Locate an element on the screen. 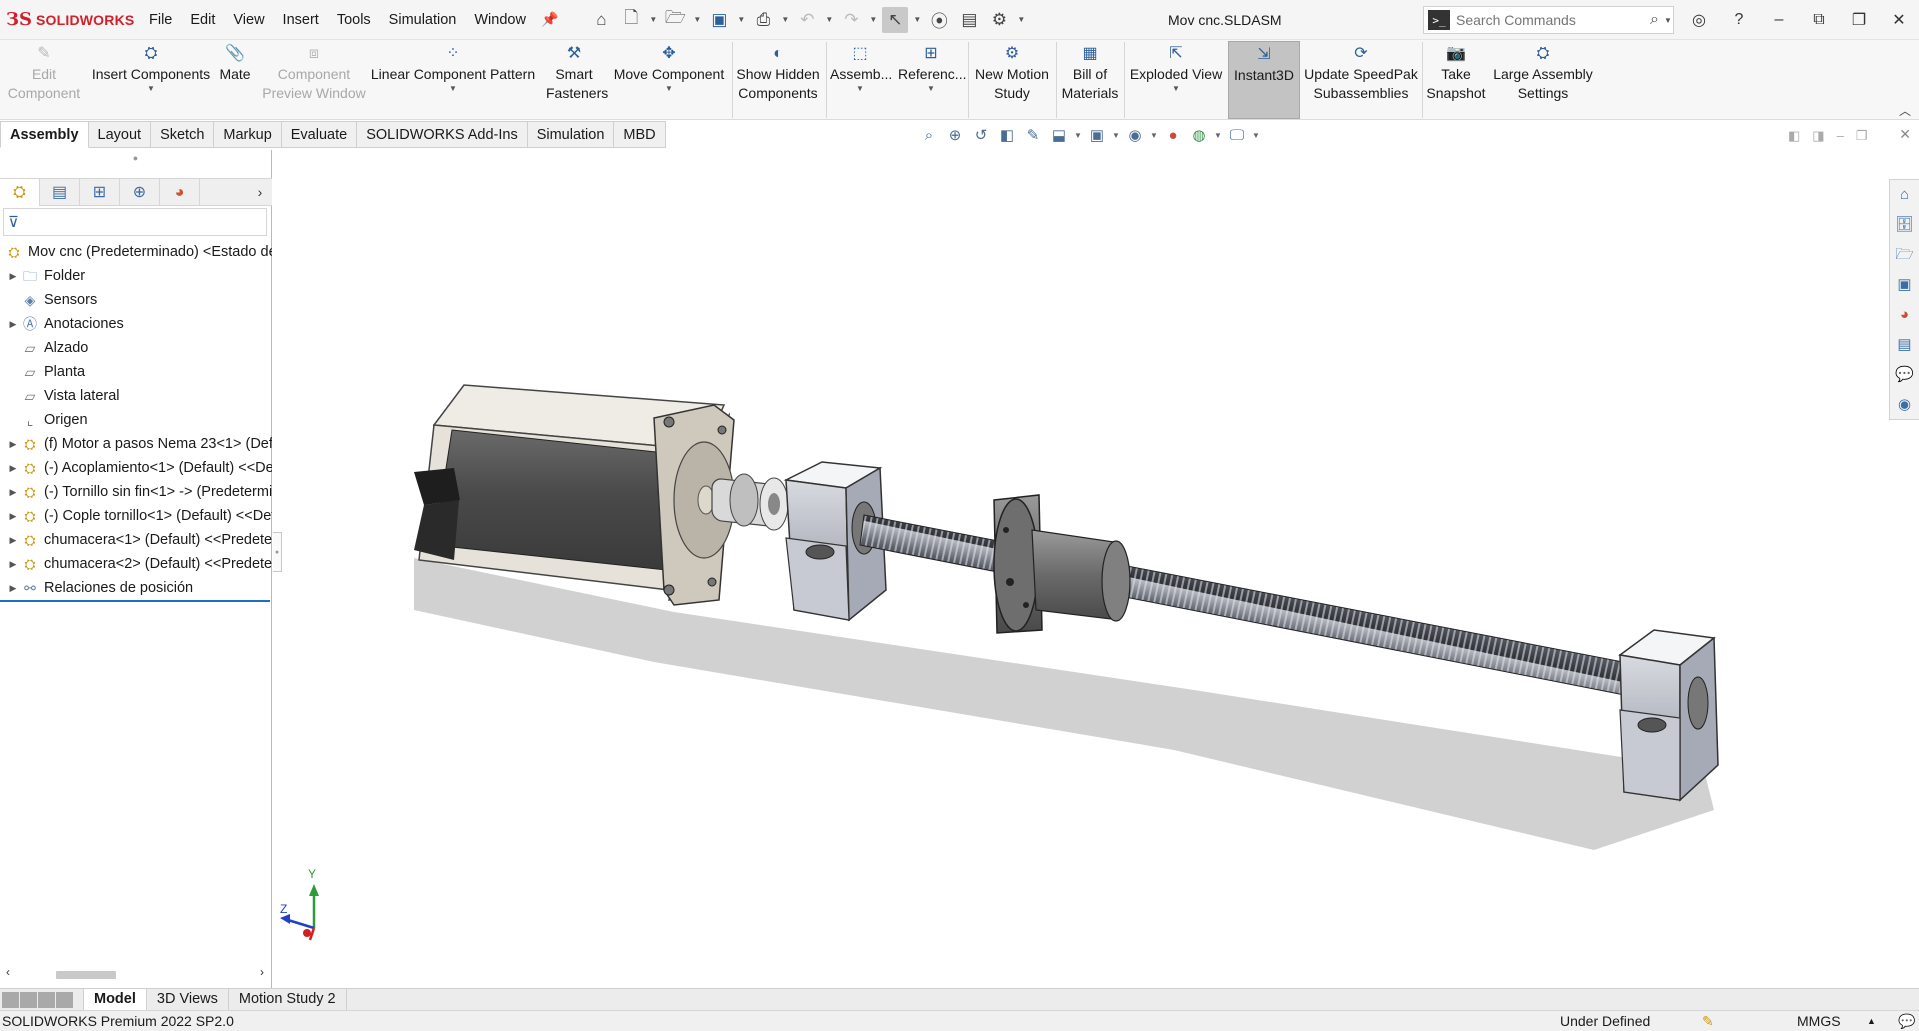 The width and height of the screenshot is (1919, 1031). menu-view: View is located at coordinates (248, 20).